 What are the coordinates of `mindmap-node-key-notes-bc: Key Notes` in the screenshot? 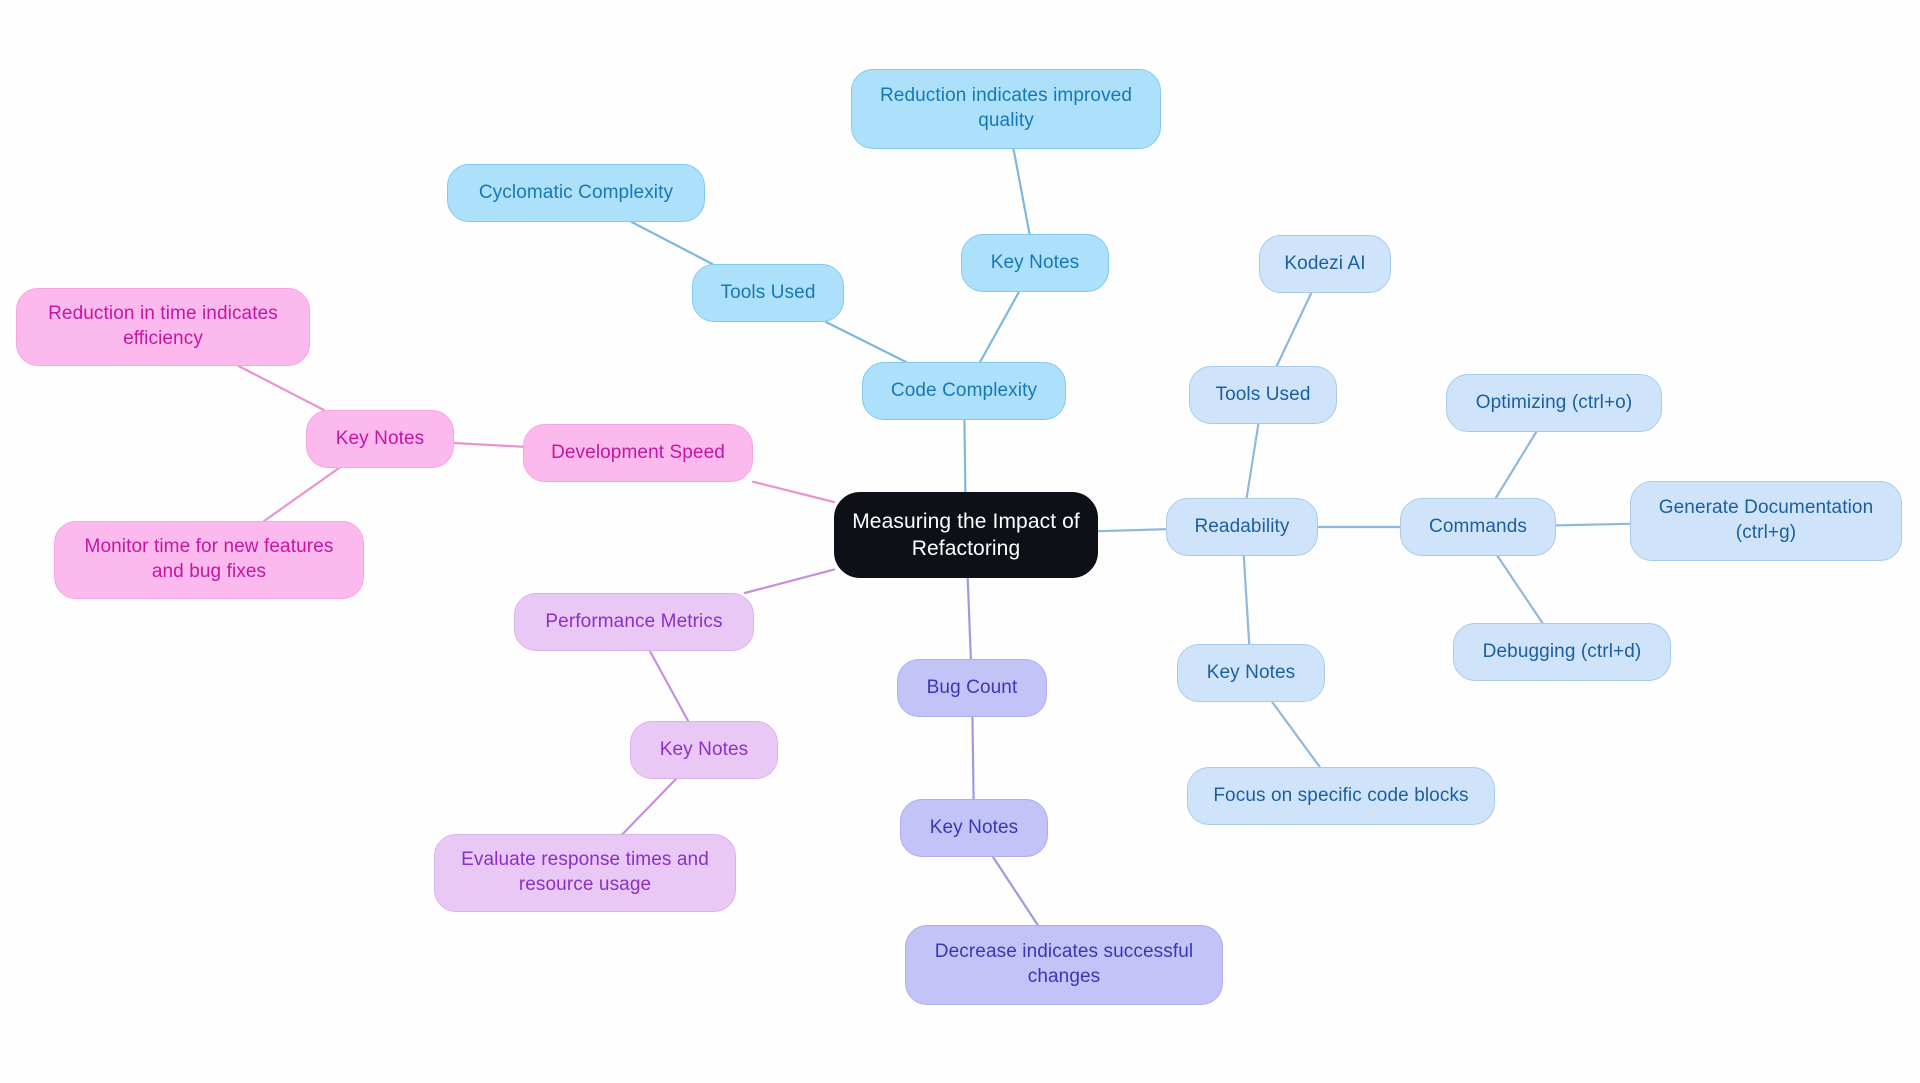 It's located at (974, 828).